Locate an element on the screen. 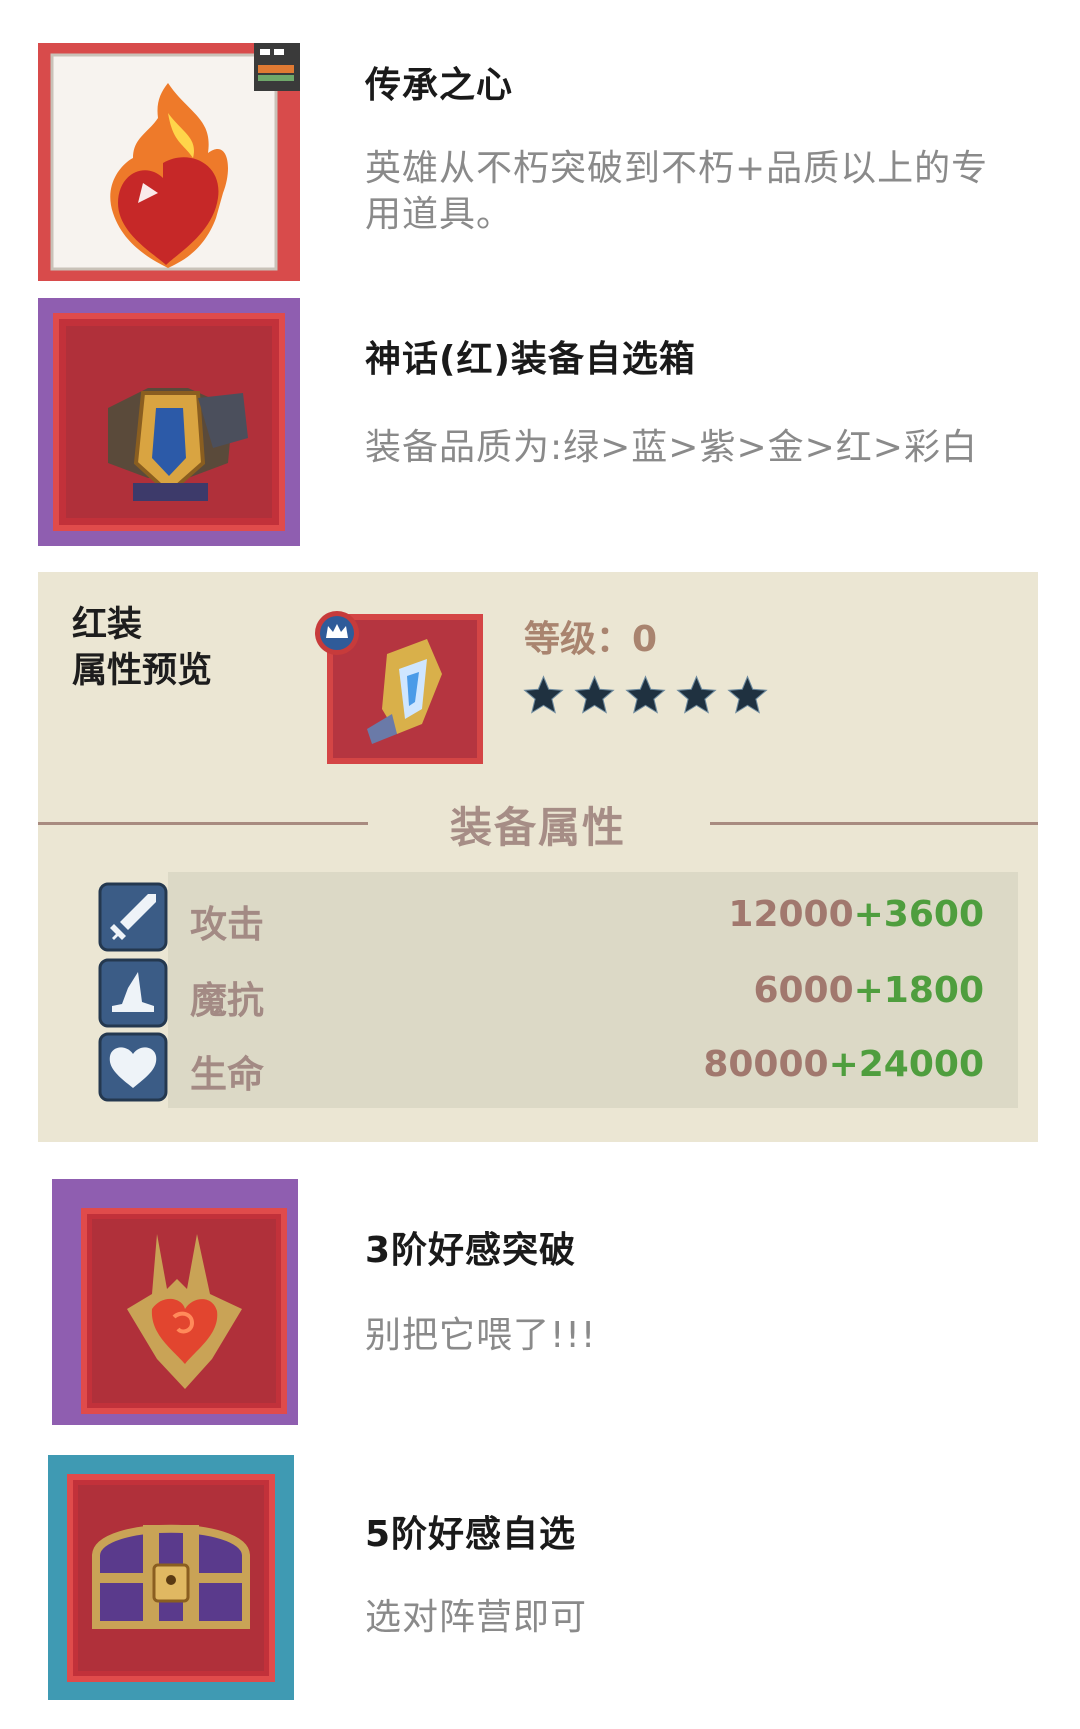  section-title: 装备属性 is located at coordinates (537, 827).